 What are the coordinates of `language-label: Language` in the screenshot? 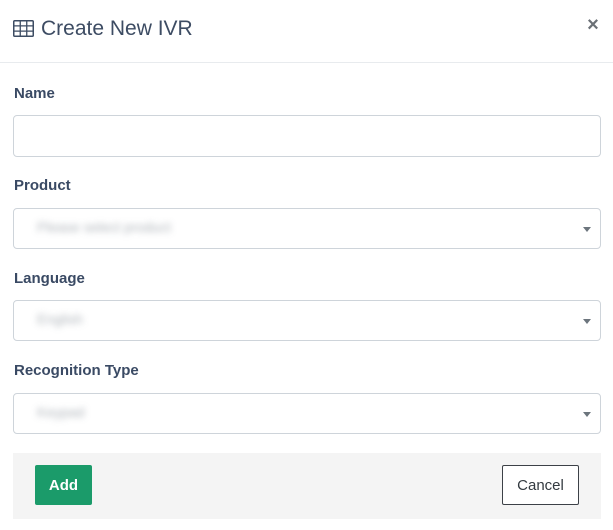 It's located at (49, 278).